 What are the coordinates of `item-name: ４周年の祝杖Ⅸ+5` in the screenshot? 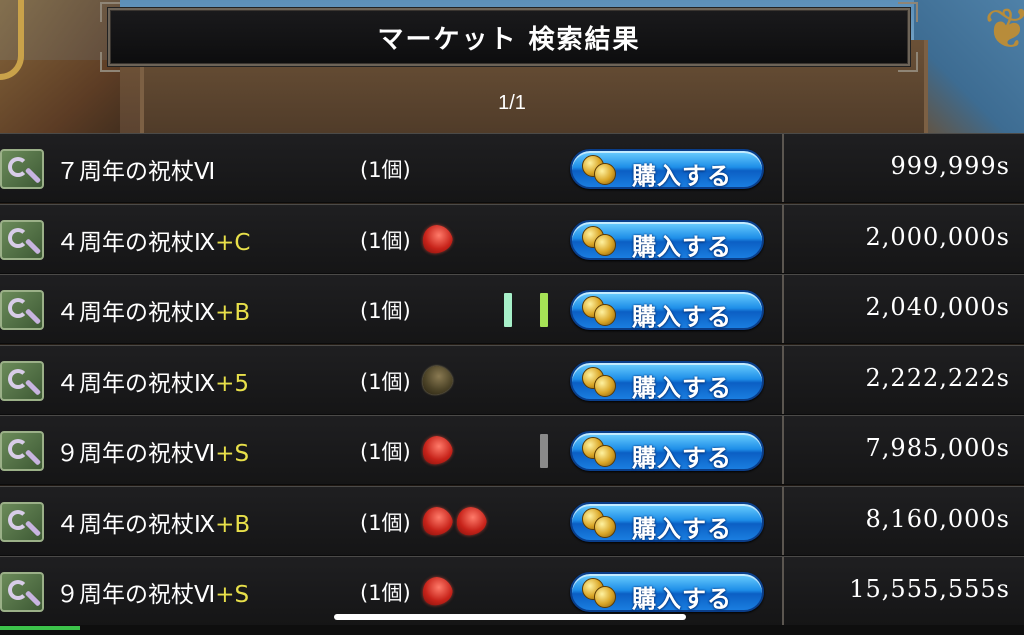 It's located at (152, 381).